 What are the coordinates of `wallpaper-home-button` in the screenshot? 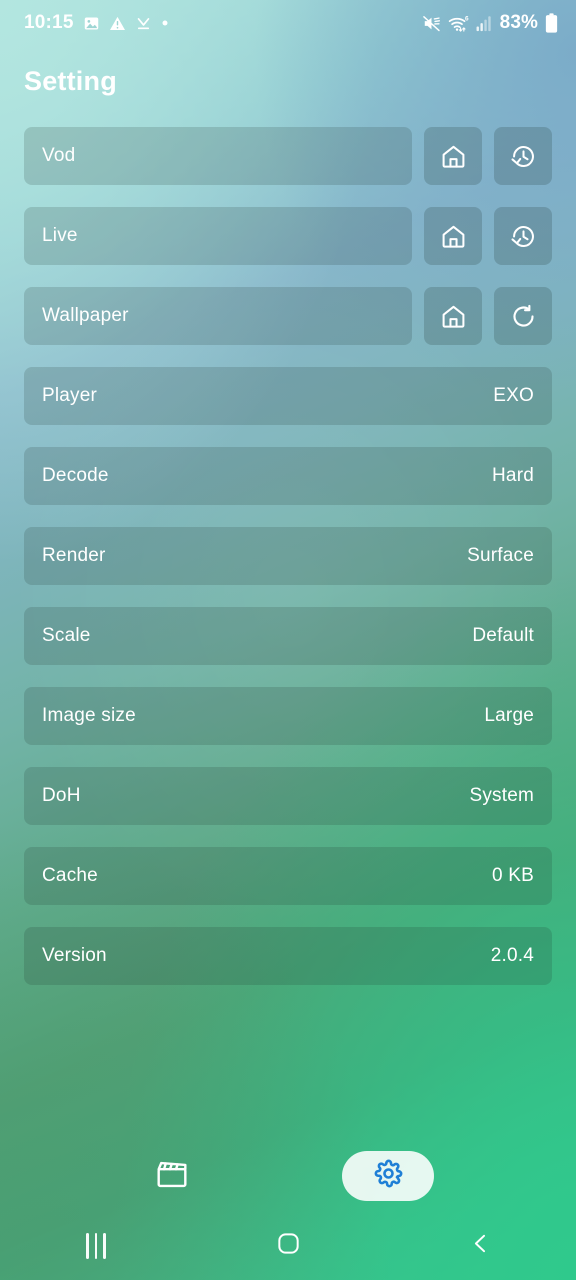 It's located at (453, 316).